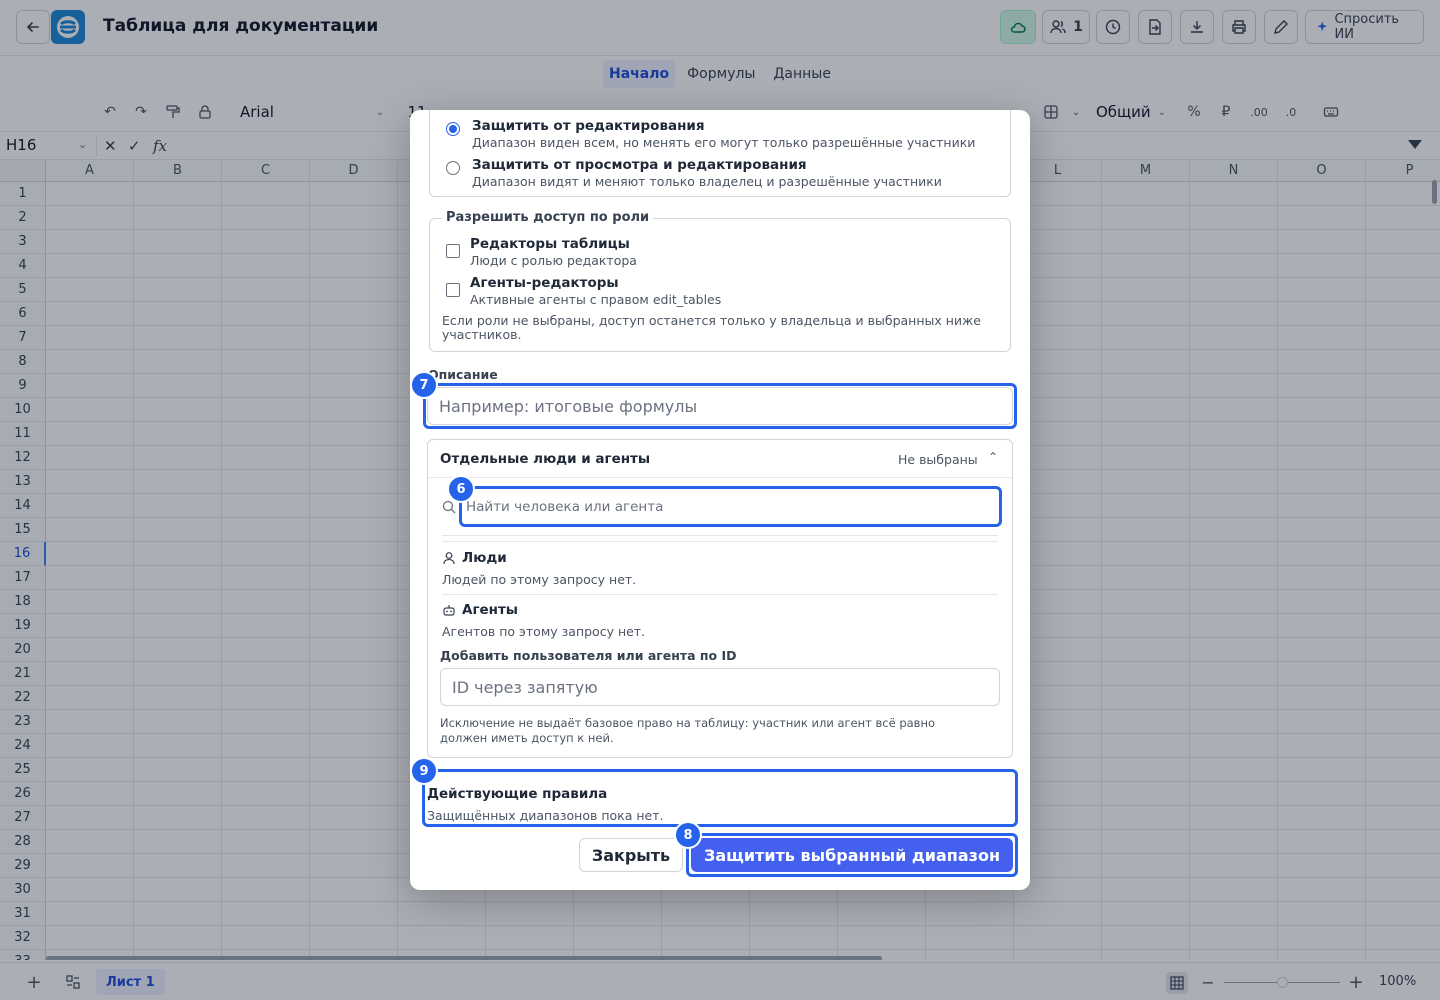 The height and width of the screenshot is (1000, 1440). Describe the element at coordinates (424, 385) in the screenshot. I see `step-badge-description: 7` at that location.